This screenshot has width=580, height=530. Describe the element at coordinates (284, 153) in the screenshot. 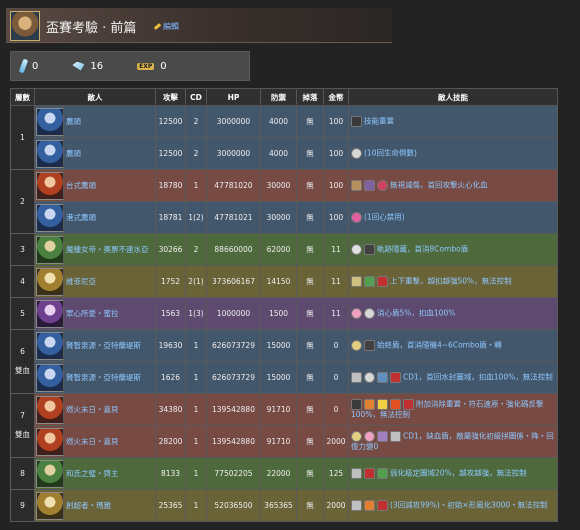

I see `table-row: 鷹頭 12500 2 3000000 4000 無 100 (10回生命倒數)` at that location.